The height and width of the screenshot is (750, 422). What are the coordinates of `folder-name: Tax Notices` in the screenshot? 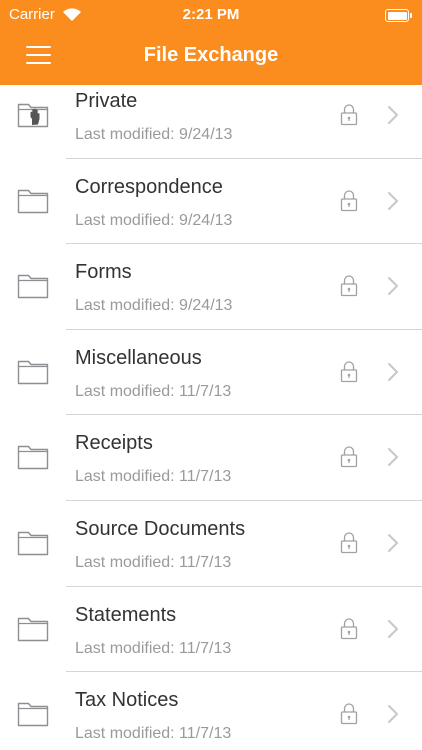 It's located at (127, 700).